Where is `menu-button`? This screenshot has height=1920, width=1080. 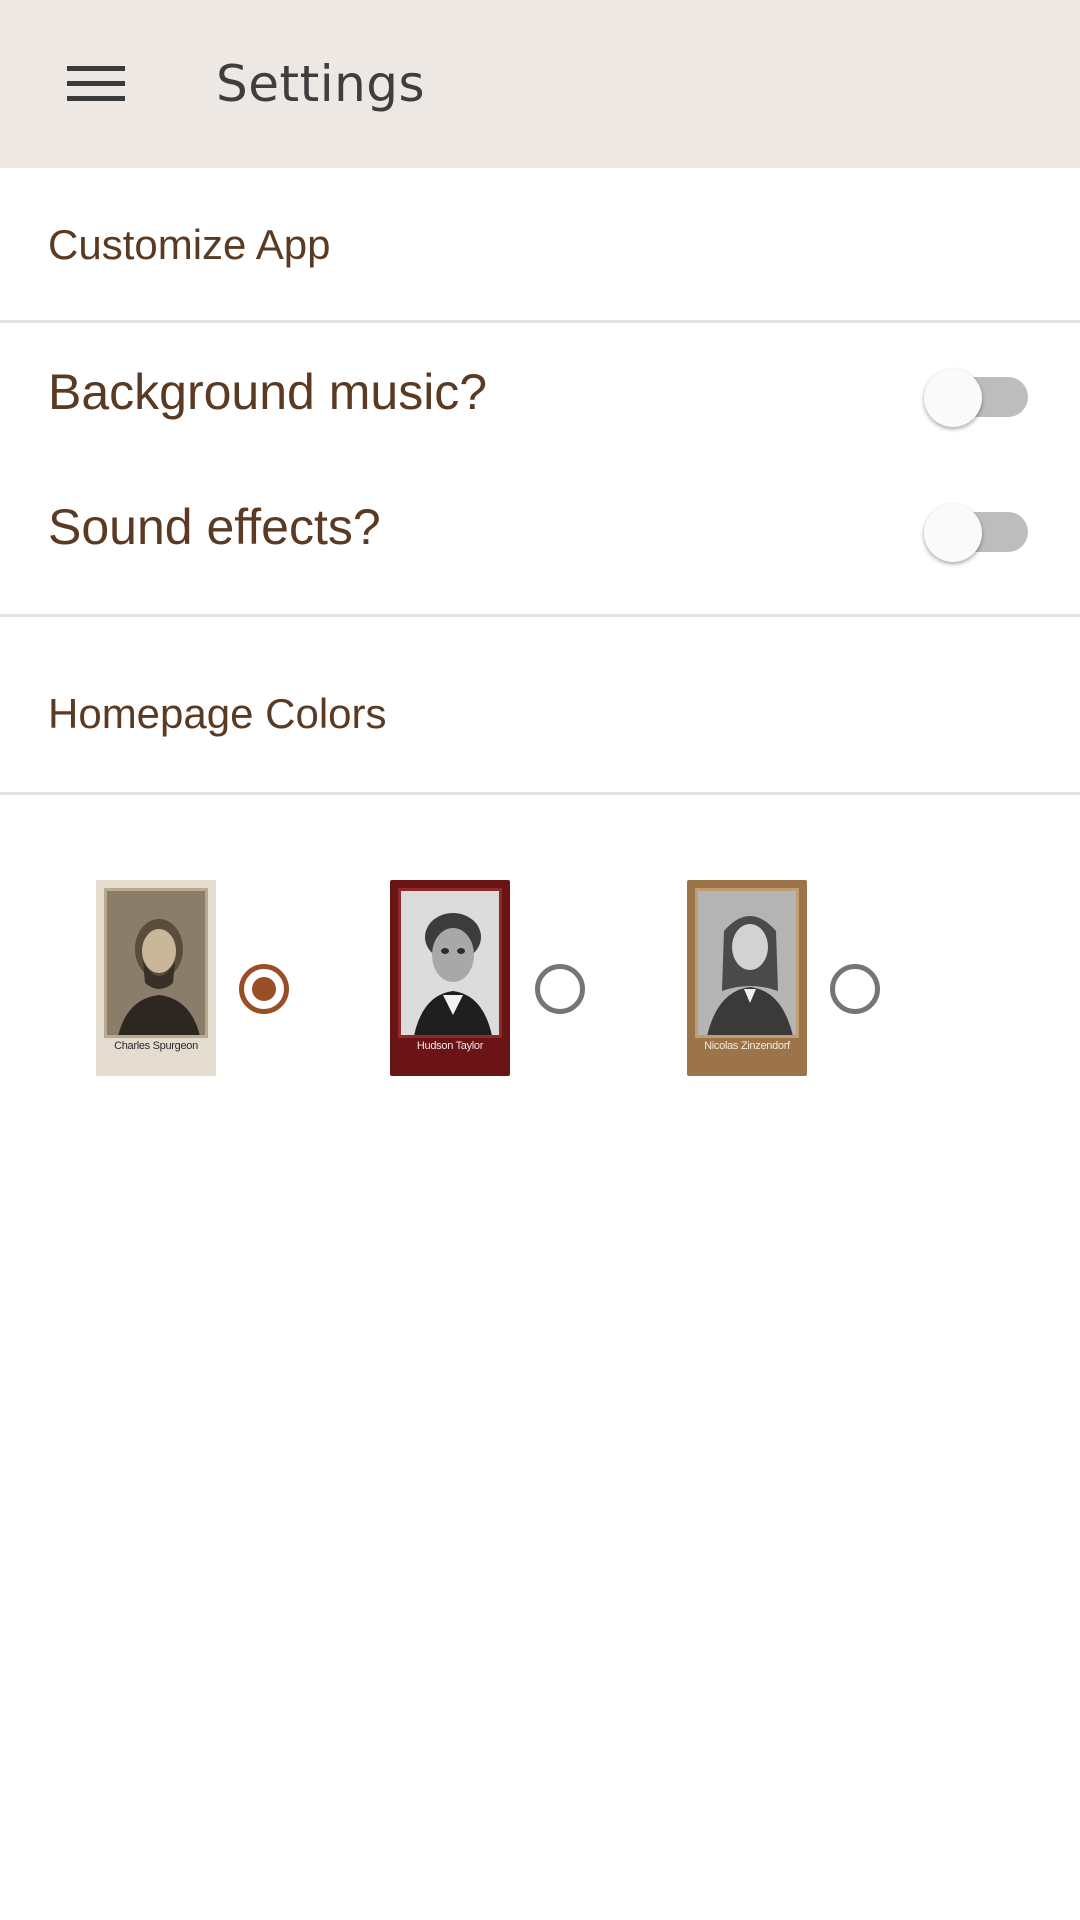 menu-button is located at coordinates (96, 84).